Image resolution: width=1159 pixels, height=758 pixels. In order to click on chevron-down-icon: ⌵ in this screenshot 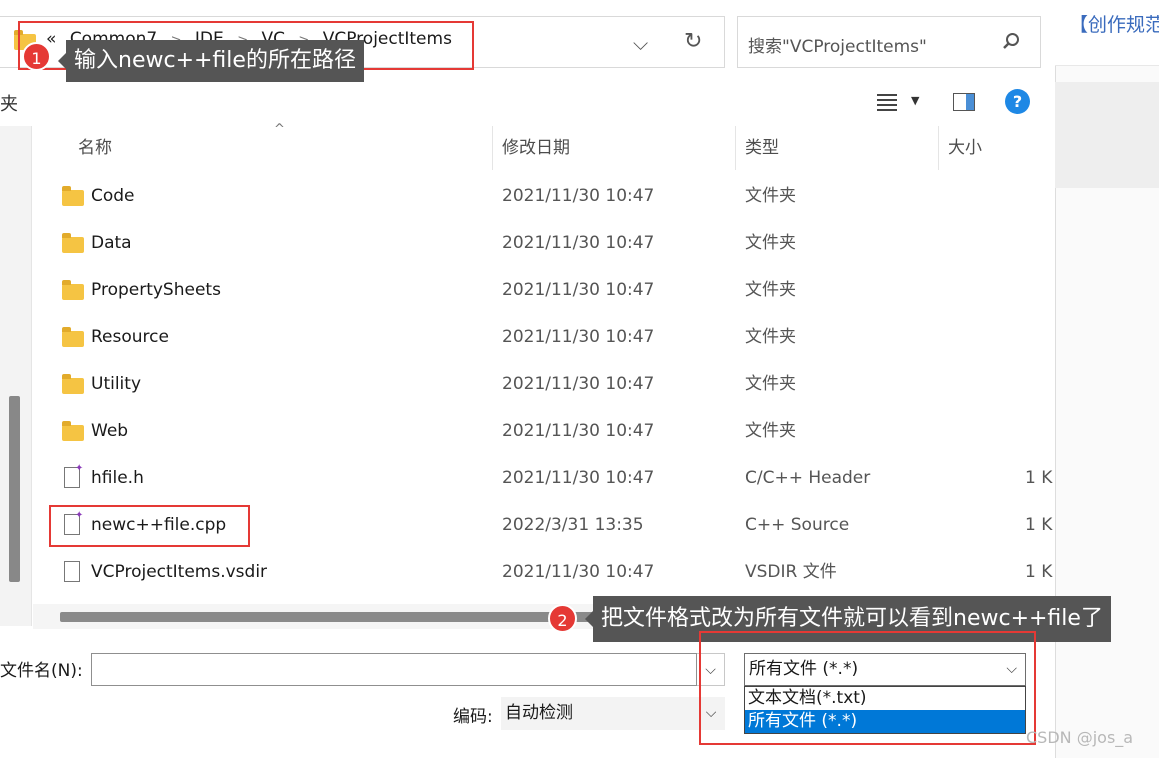, I will do `click(640, 43)`.